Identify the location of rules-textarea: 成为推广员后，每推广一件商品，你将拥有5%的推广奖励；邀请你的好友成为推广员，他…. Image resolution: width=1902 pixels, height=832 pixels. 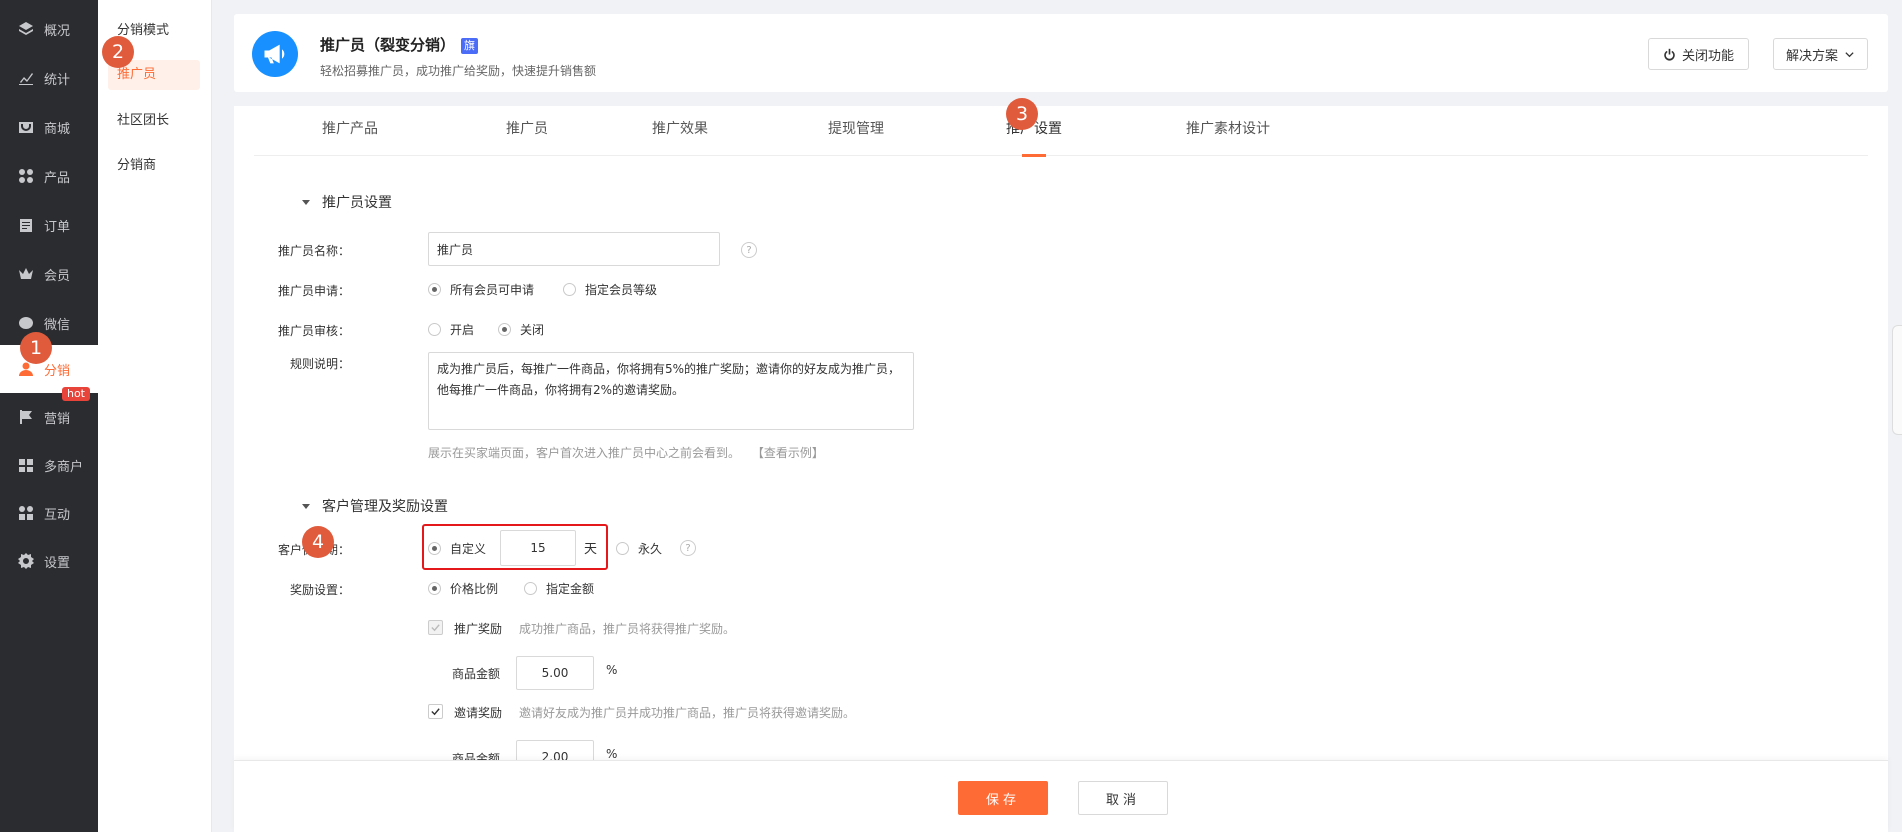
(671, 391).